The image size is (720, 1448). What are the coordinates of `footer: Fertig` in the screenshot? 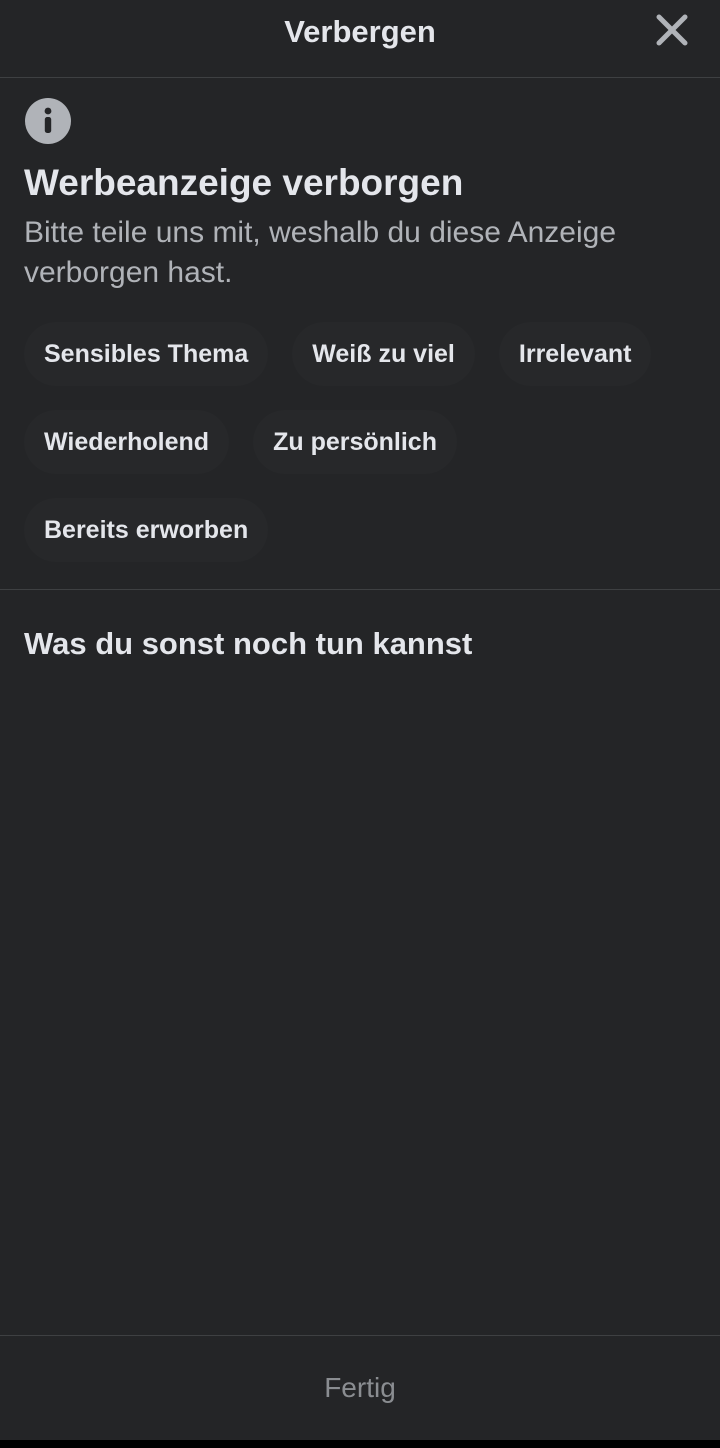 It's located at (360, 1387).